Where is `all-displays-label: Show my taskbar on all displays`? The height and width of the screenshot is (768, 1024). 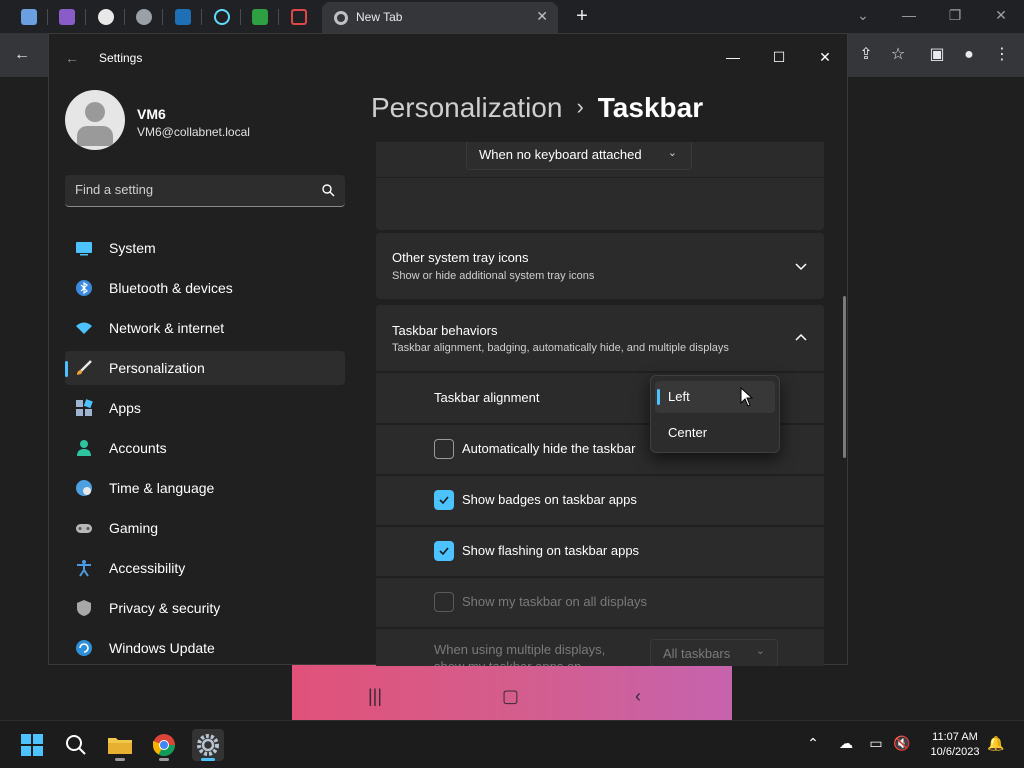 all-displays-label: Show my taskbar on all displays is located at coordinates (554, 601).